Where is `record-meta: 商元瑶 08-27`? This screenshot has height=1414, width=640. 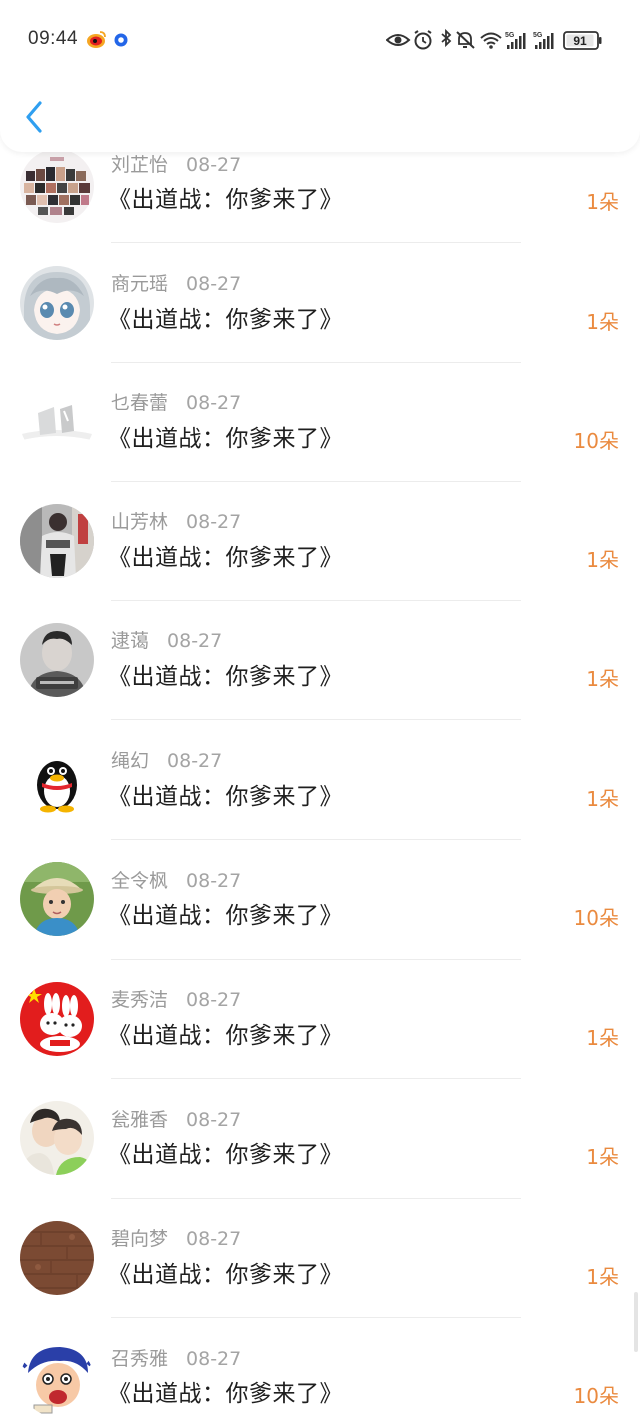 record-meta: 商元瑶 08-27 is located at coordinates (176, 284).